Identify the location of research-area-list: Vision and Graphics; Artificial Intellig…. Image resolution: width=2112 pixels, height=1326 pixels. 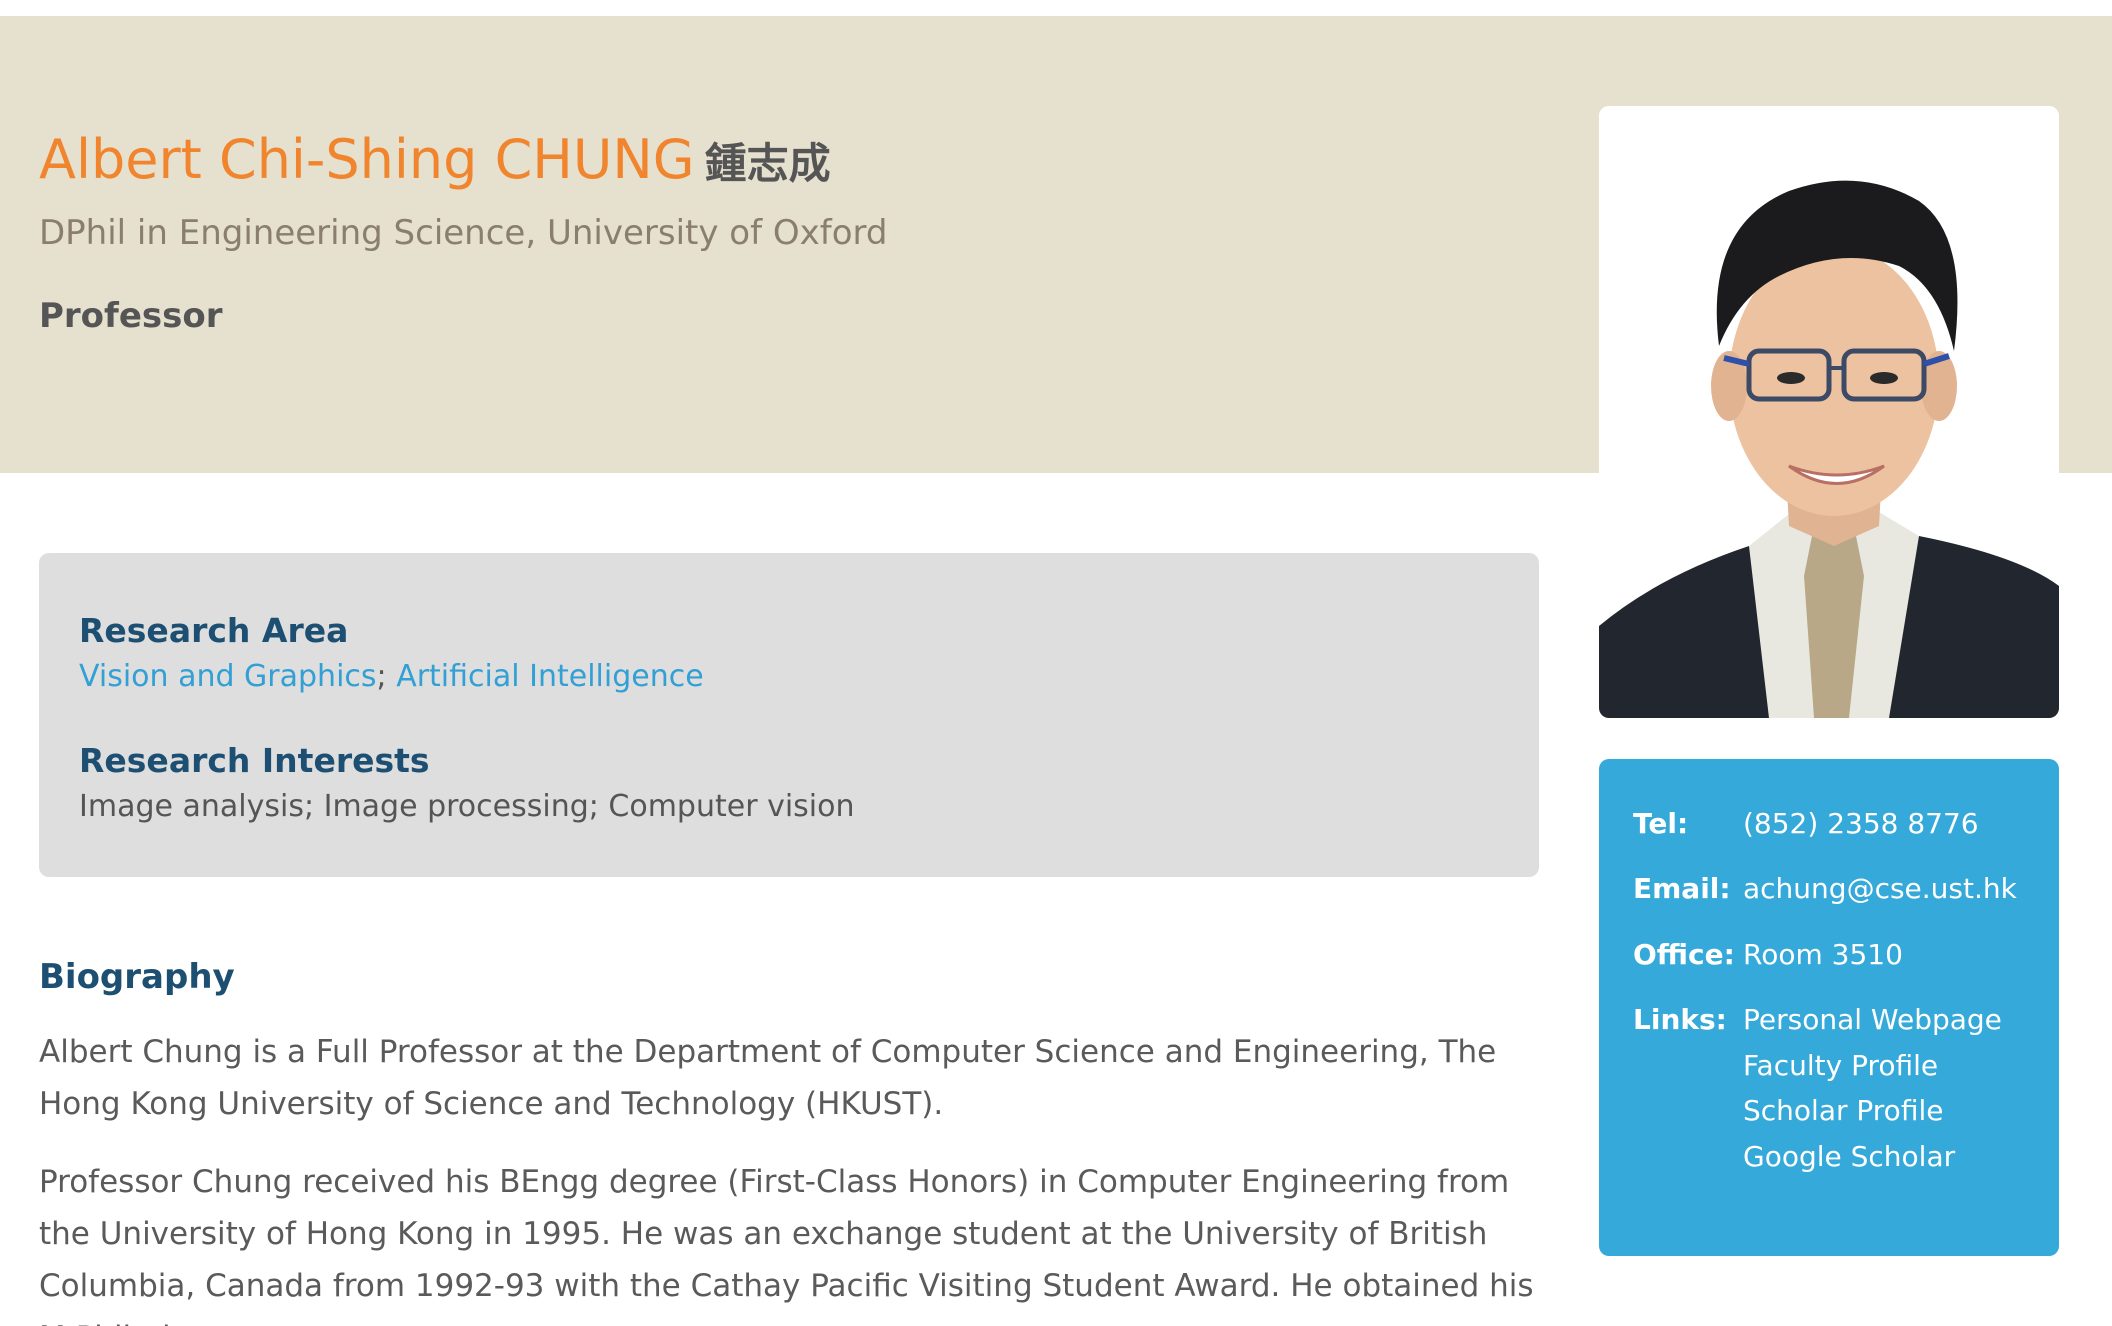
(391, 676).